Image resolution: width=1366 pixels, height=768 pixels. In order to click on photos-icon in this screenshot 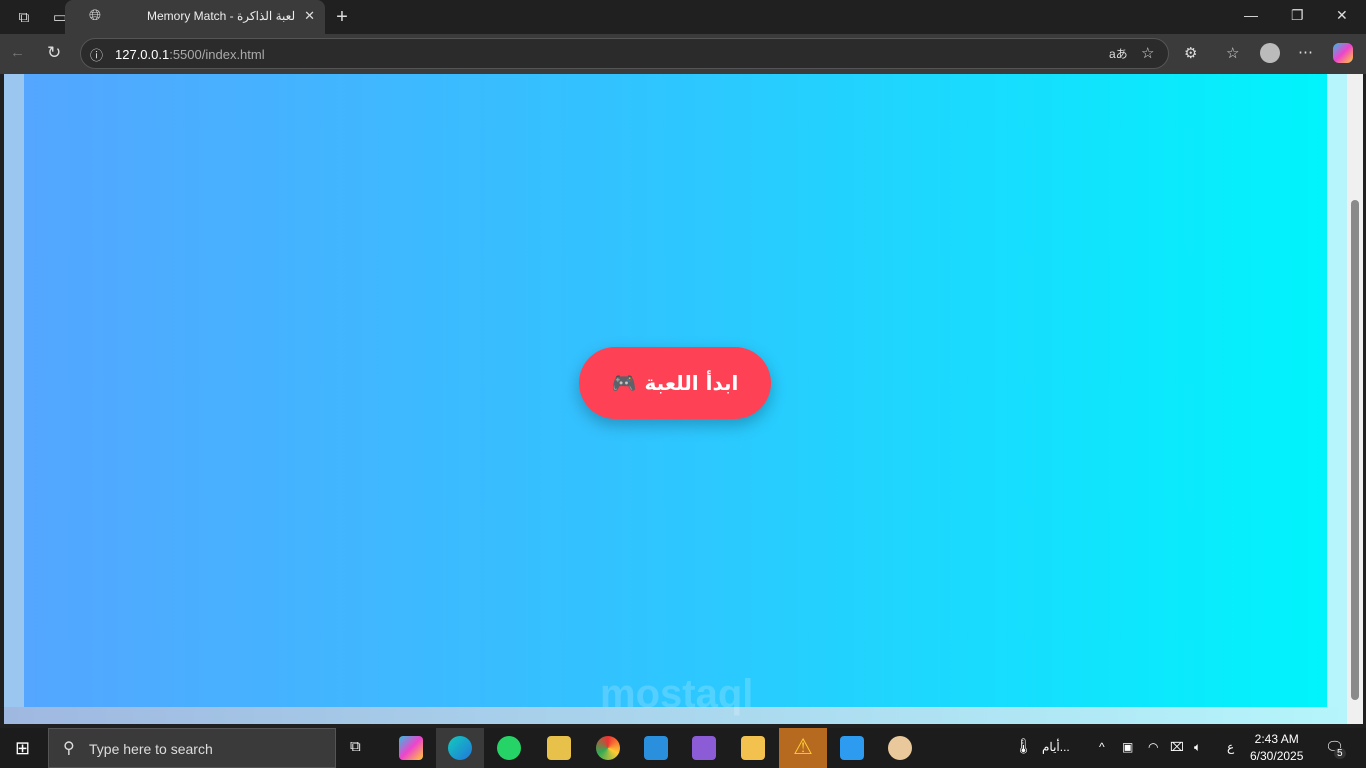, I will do `click(852, 748)`.